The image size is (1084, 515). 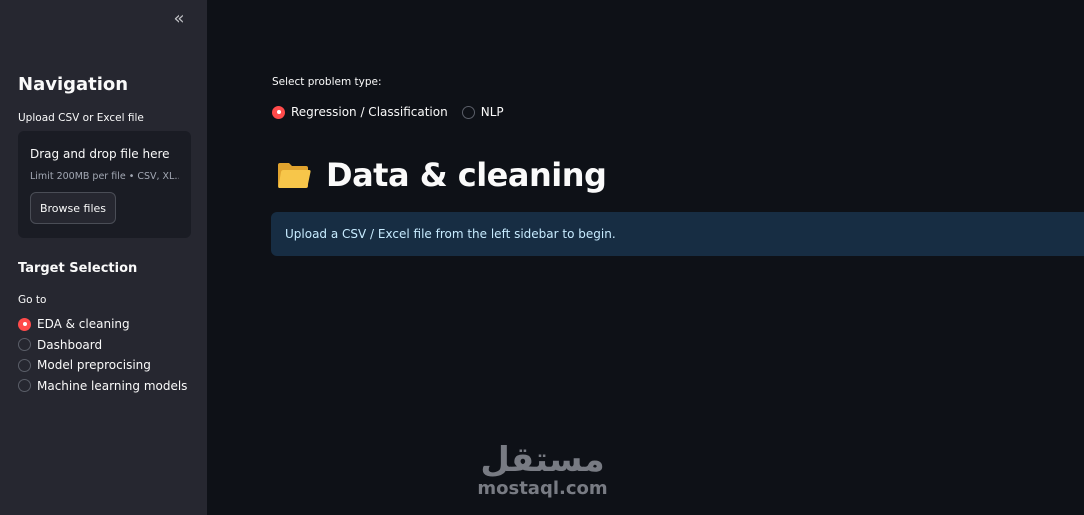 I want to click on problem-type-radio-group: Regression / Classification NLP, so click(x=388, y=112).